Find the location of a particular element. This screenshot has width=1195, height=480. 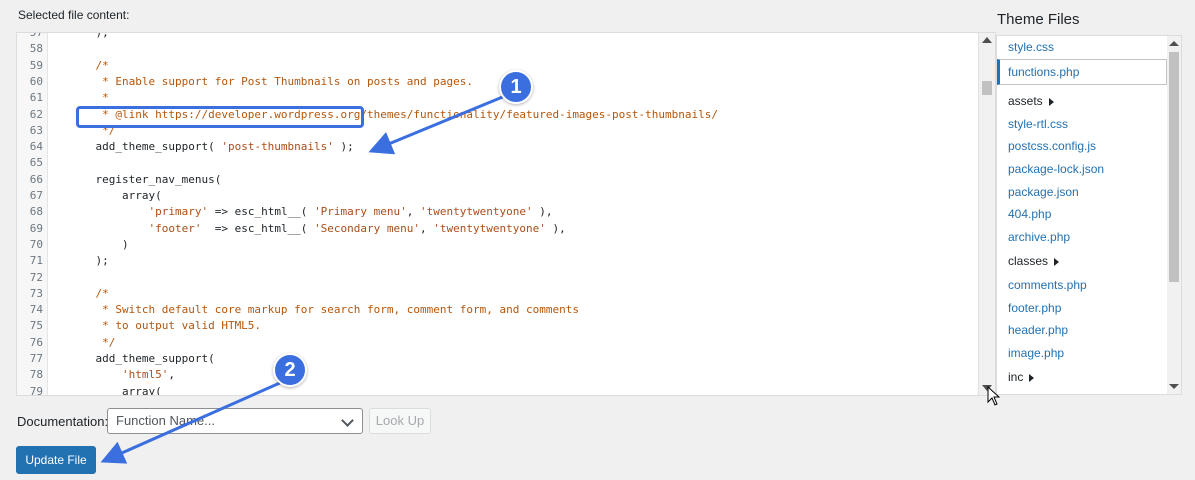

callout-badge-2: 2 is located at coordinates (290, 370).